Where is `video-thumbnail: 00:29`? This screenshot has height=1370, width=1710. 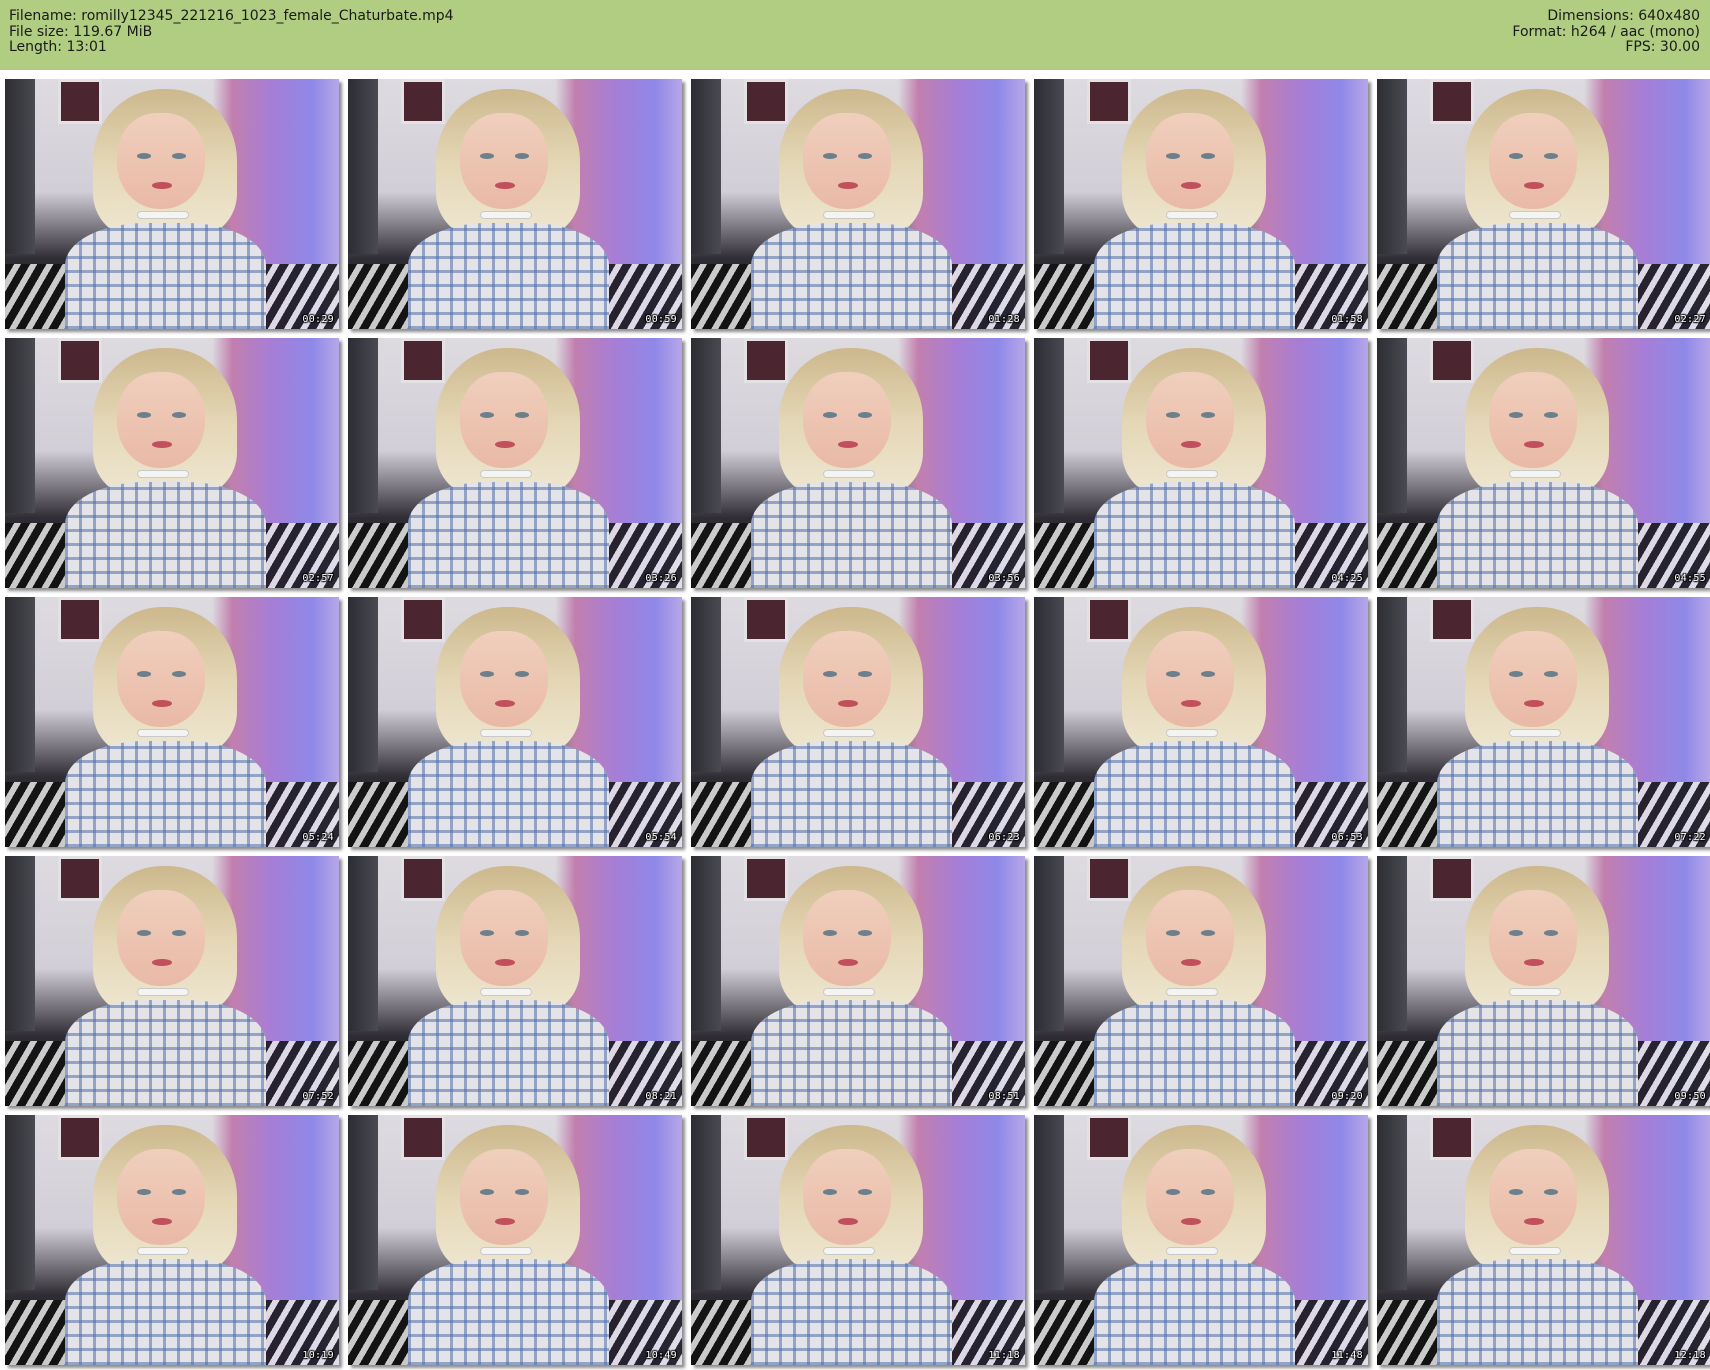 video-thumbnail: 00:29 is located at coordinates (172, 204).